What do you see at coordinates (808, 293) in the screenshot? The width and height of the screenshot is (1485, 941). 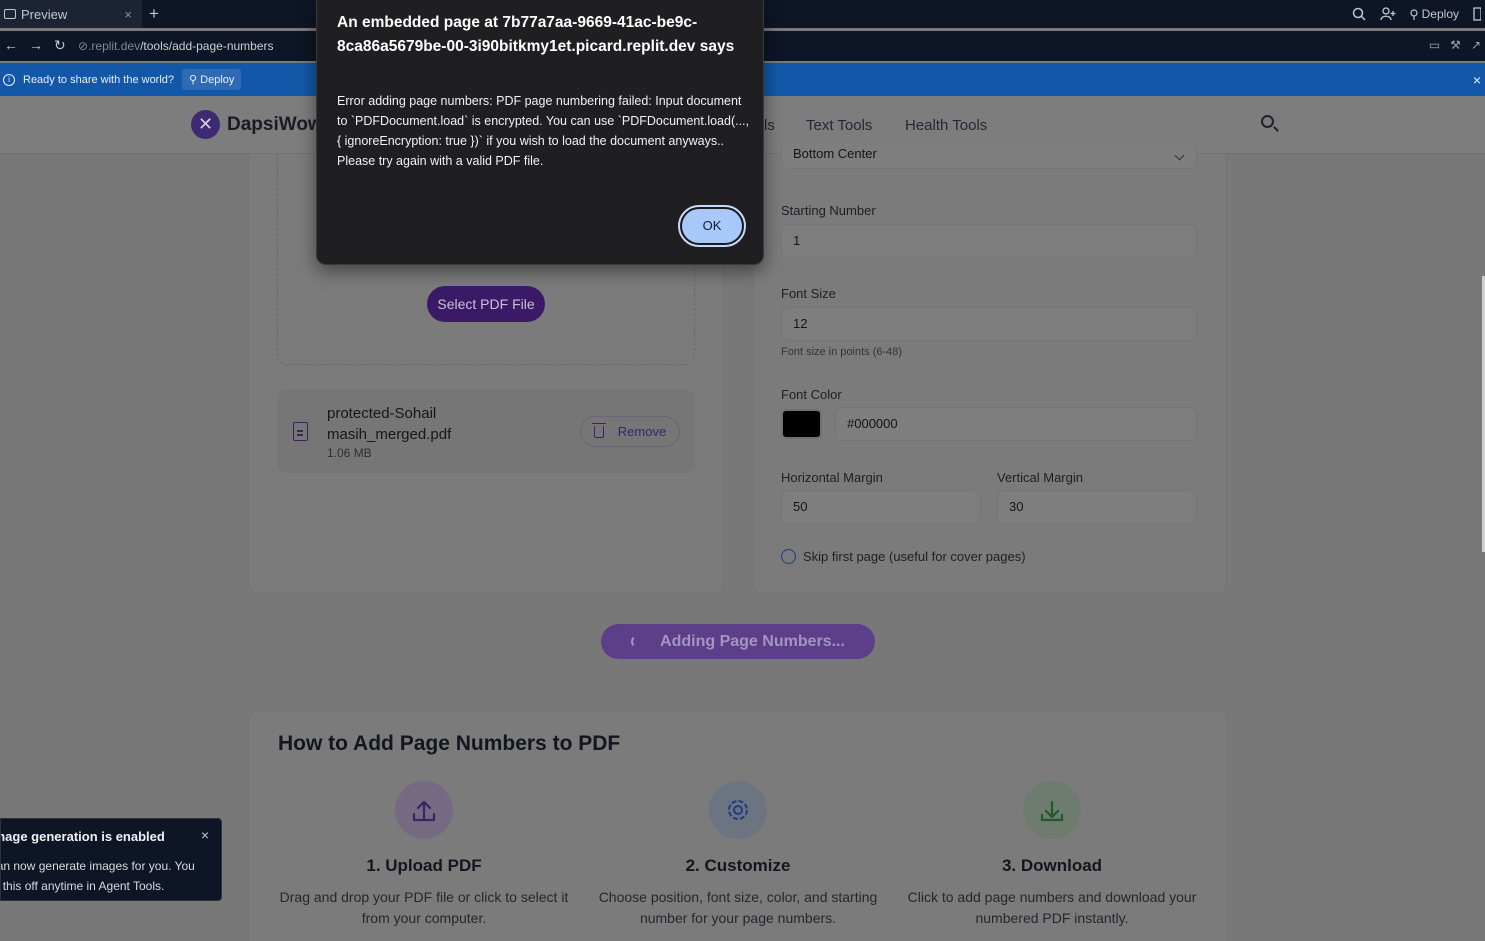 I see `font-size-label: Font Size` at bounding box center [808, 293].